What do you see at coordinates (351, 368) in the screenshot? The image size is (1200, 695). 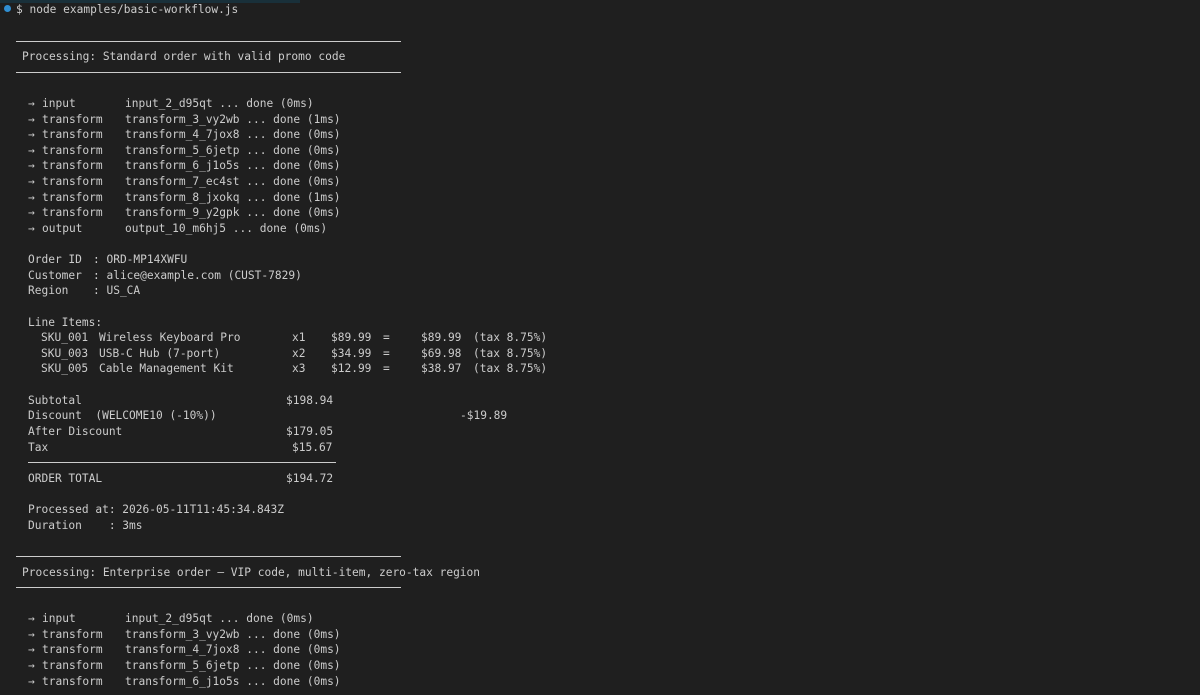 I see `item-price: $12.99` at bounding box center [351, 368].